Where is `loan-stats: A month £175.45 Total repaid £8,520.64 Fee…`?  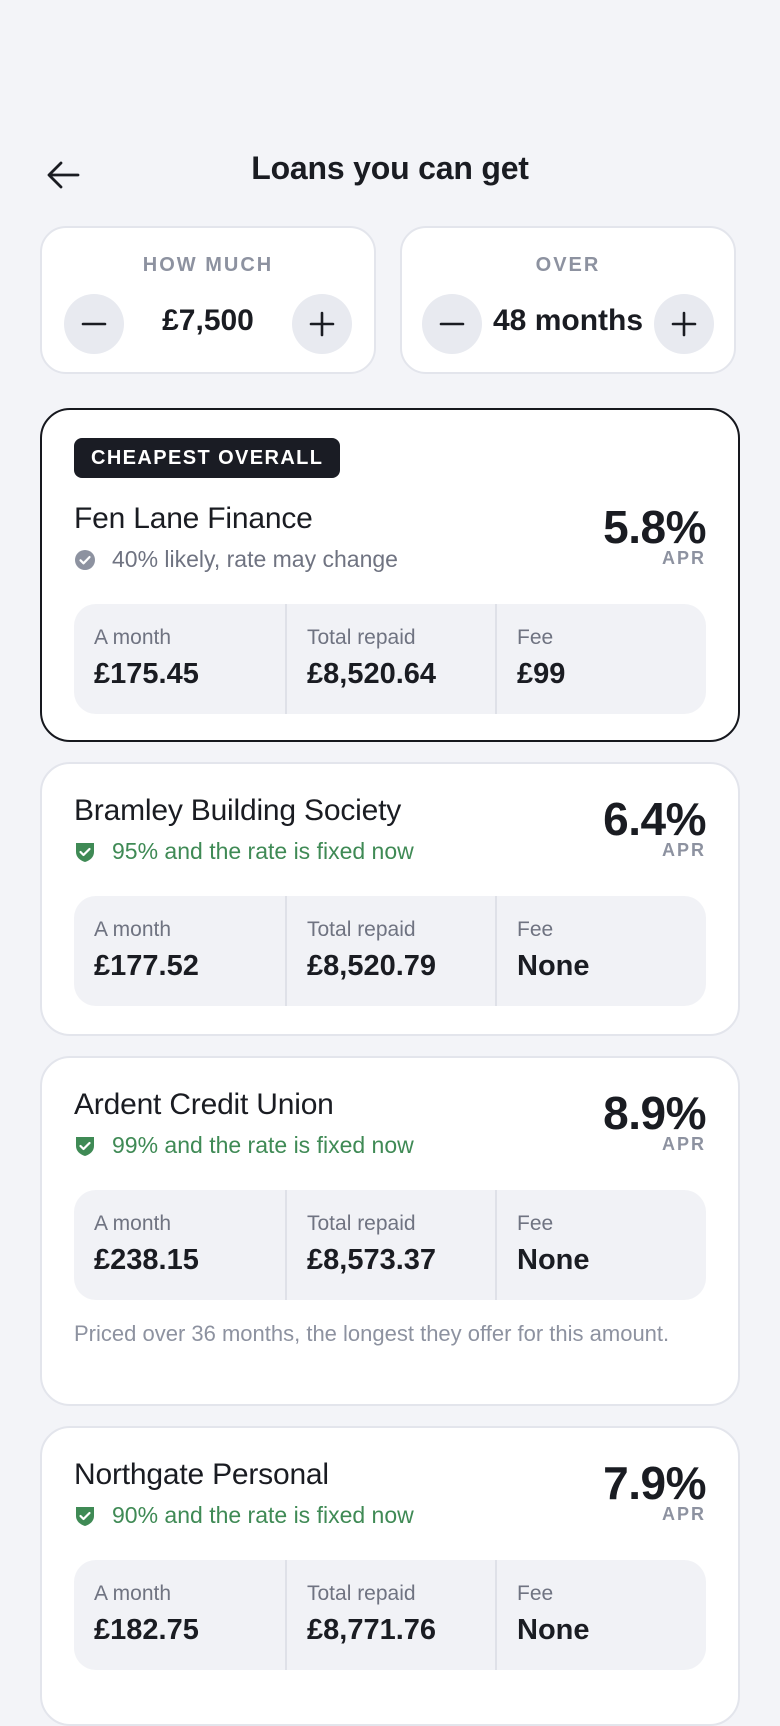
loan-stats: A month £175.45 Total repaid £8,520.64 Fee… is located at coordinates (390, 659).